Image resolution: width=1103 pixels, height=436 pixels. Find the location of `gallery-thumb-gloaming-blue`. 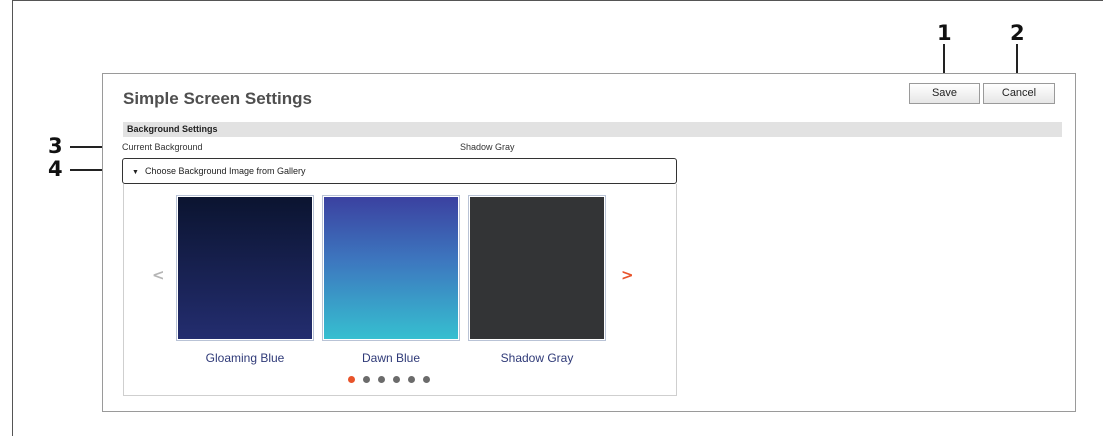

gallery-thumb-gloaming-blue is located at coordinates (245, 268).